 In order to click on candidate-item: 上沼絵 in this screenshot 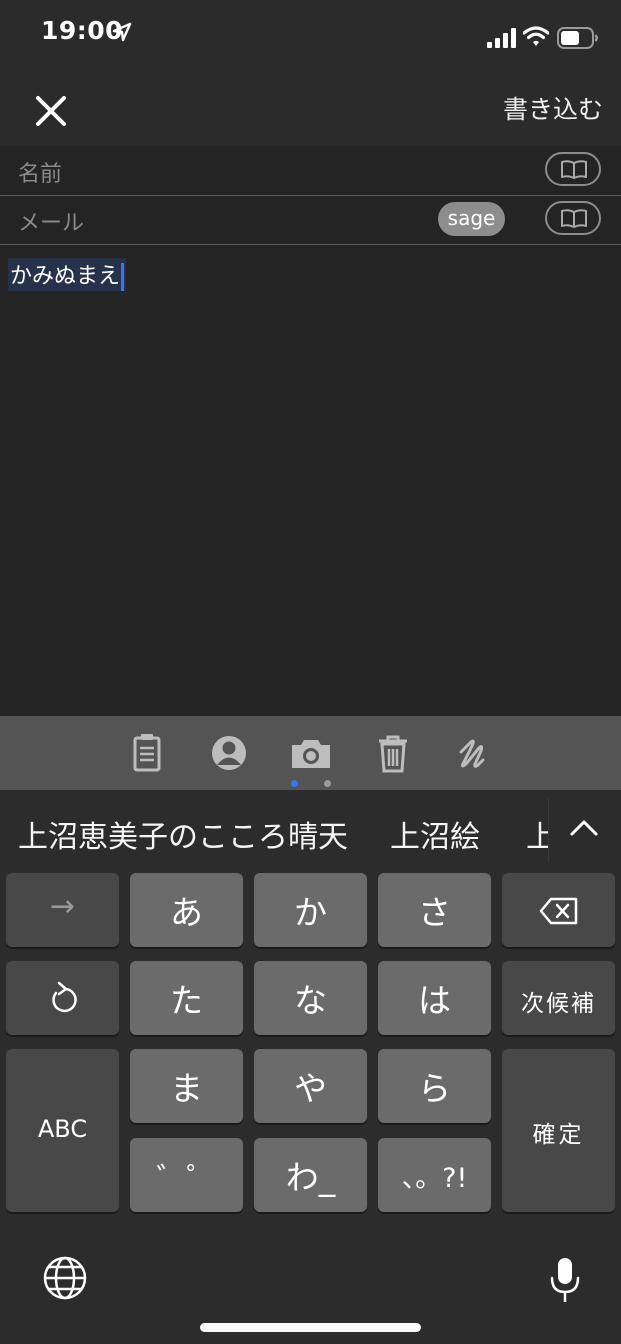, I will do `click(435, 834)`.